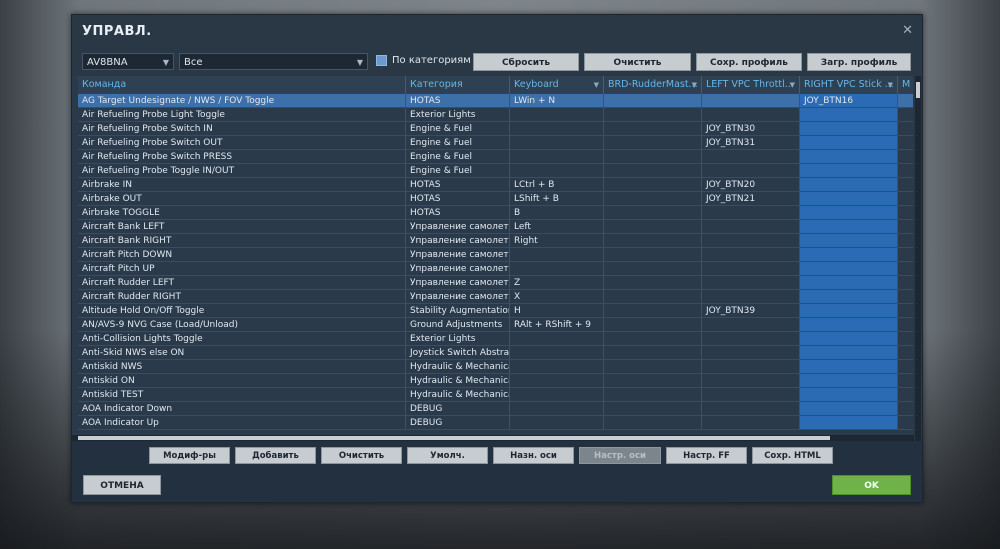 This screenshot has height=549, width=1000. Describe the element at coordinates (454, 438) in the screenshot. I see `horizontal-scrollbar-thumb` at that location.